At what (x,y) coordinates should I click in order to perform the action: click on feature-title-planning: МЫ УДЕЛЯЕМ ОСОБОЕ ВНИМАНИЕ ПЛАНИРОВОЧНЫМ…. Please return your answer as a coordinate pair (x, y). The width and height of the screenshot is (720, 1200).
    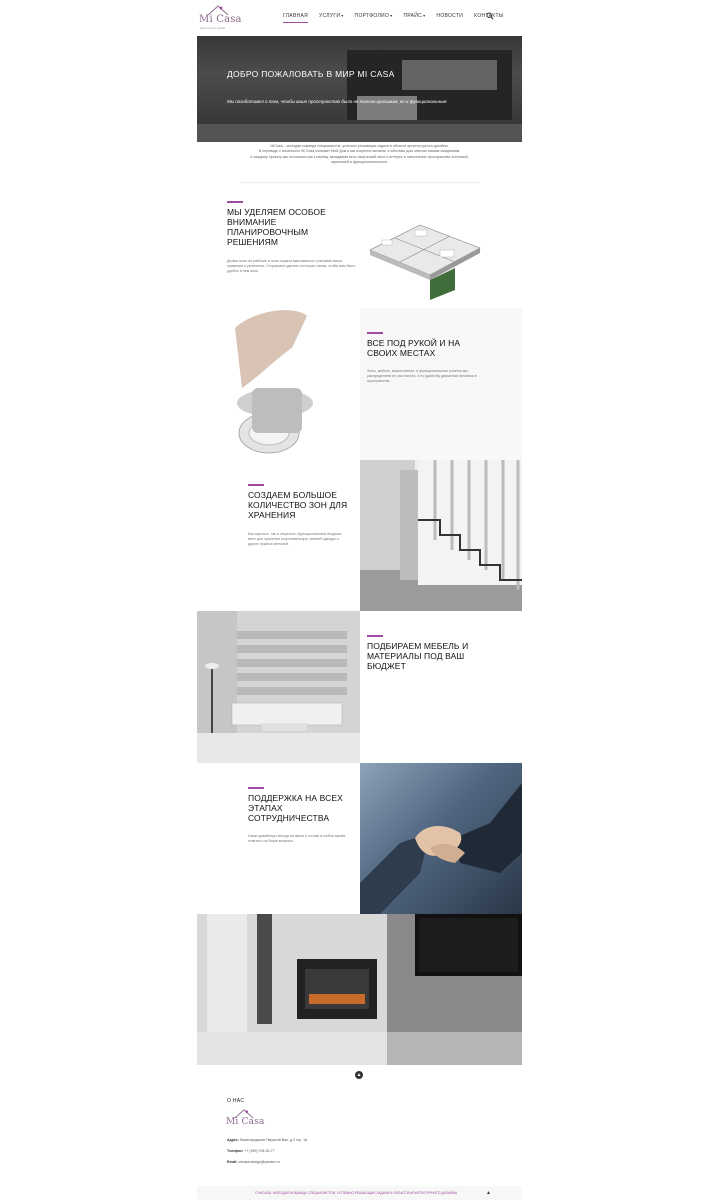
    Looking at the image, I should click on (276, 227).